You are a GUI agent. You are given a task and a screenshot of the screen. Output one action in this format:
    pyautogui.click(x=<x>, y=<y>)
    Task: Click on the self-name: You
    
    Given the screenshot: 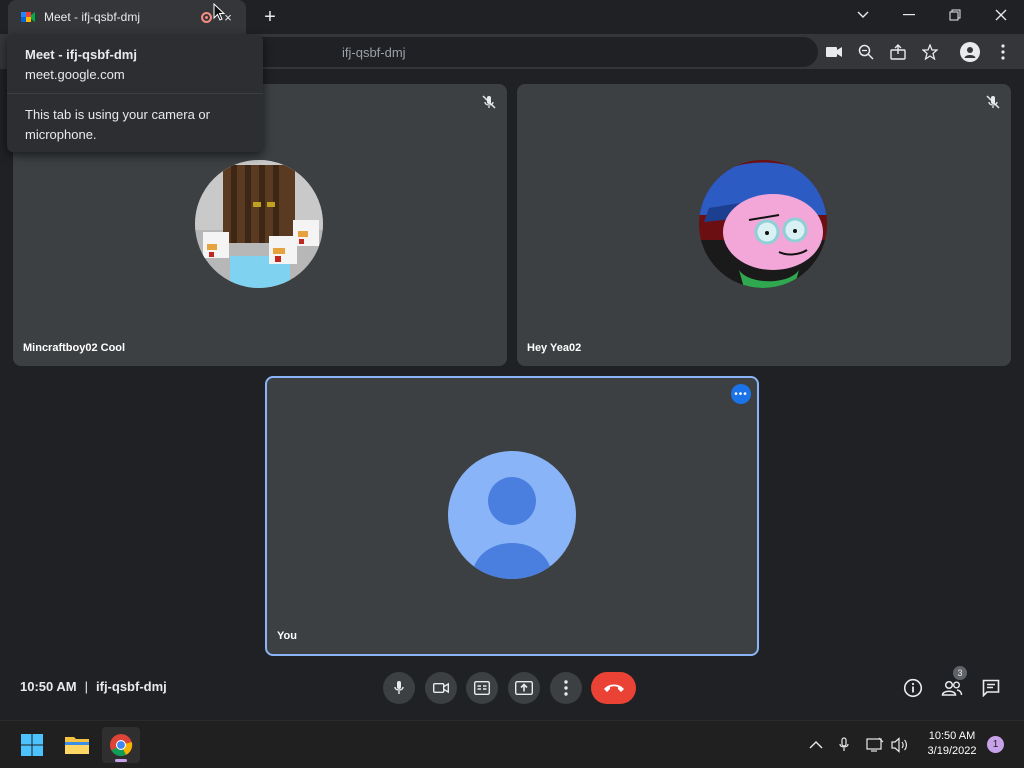 What is the action you would take?
    pyautogui.click(x=287, y=636)
    